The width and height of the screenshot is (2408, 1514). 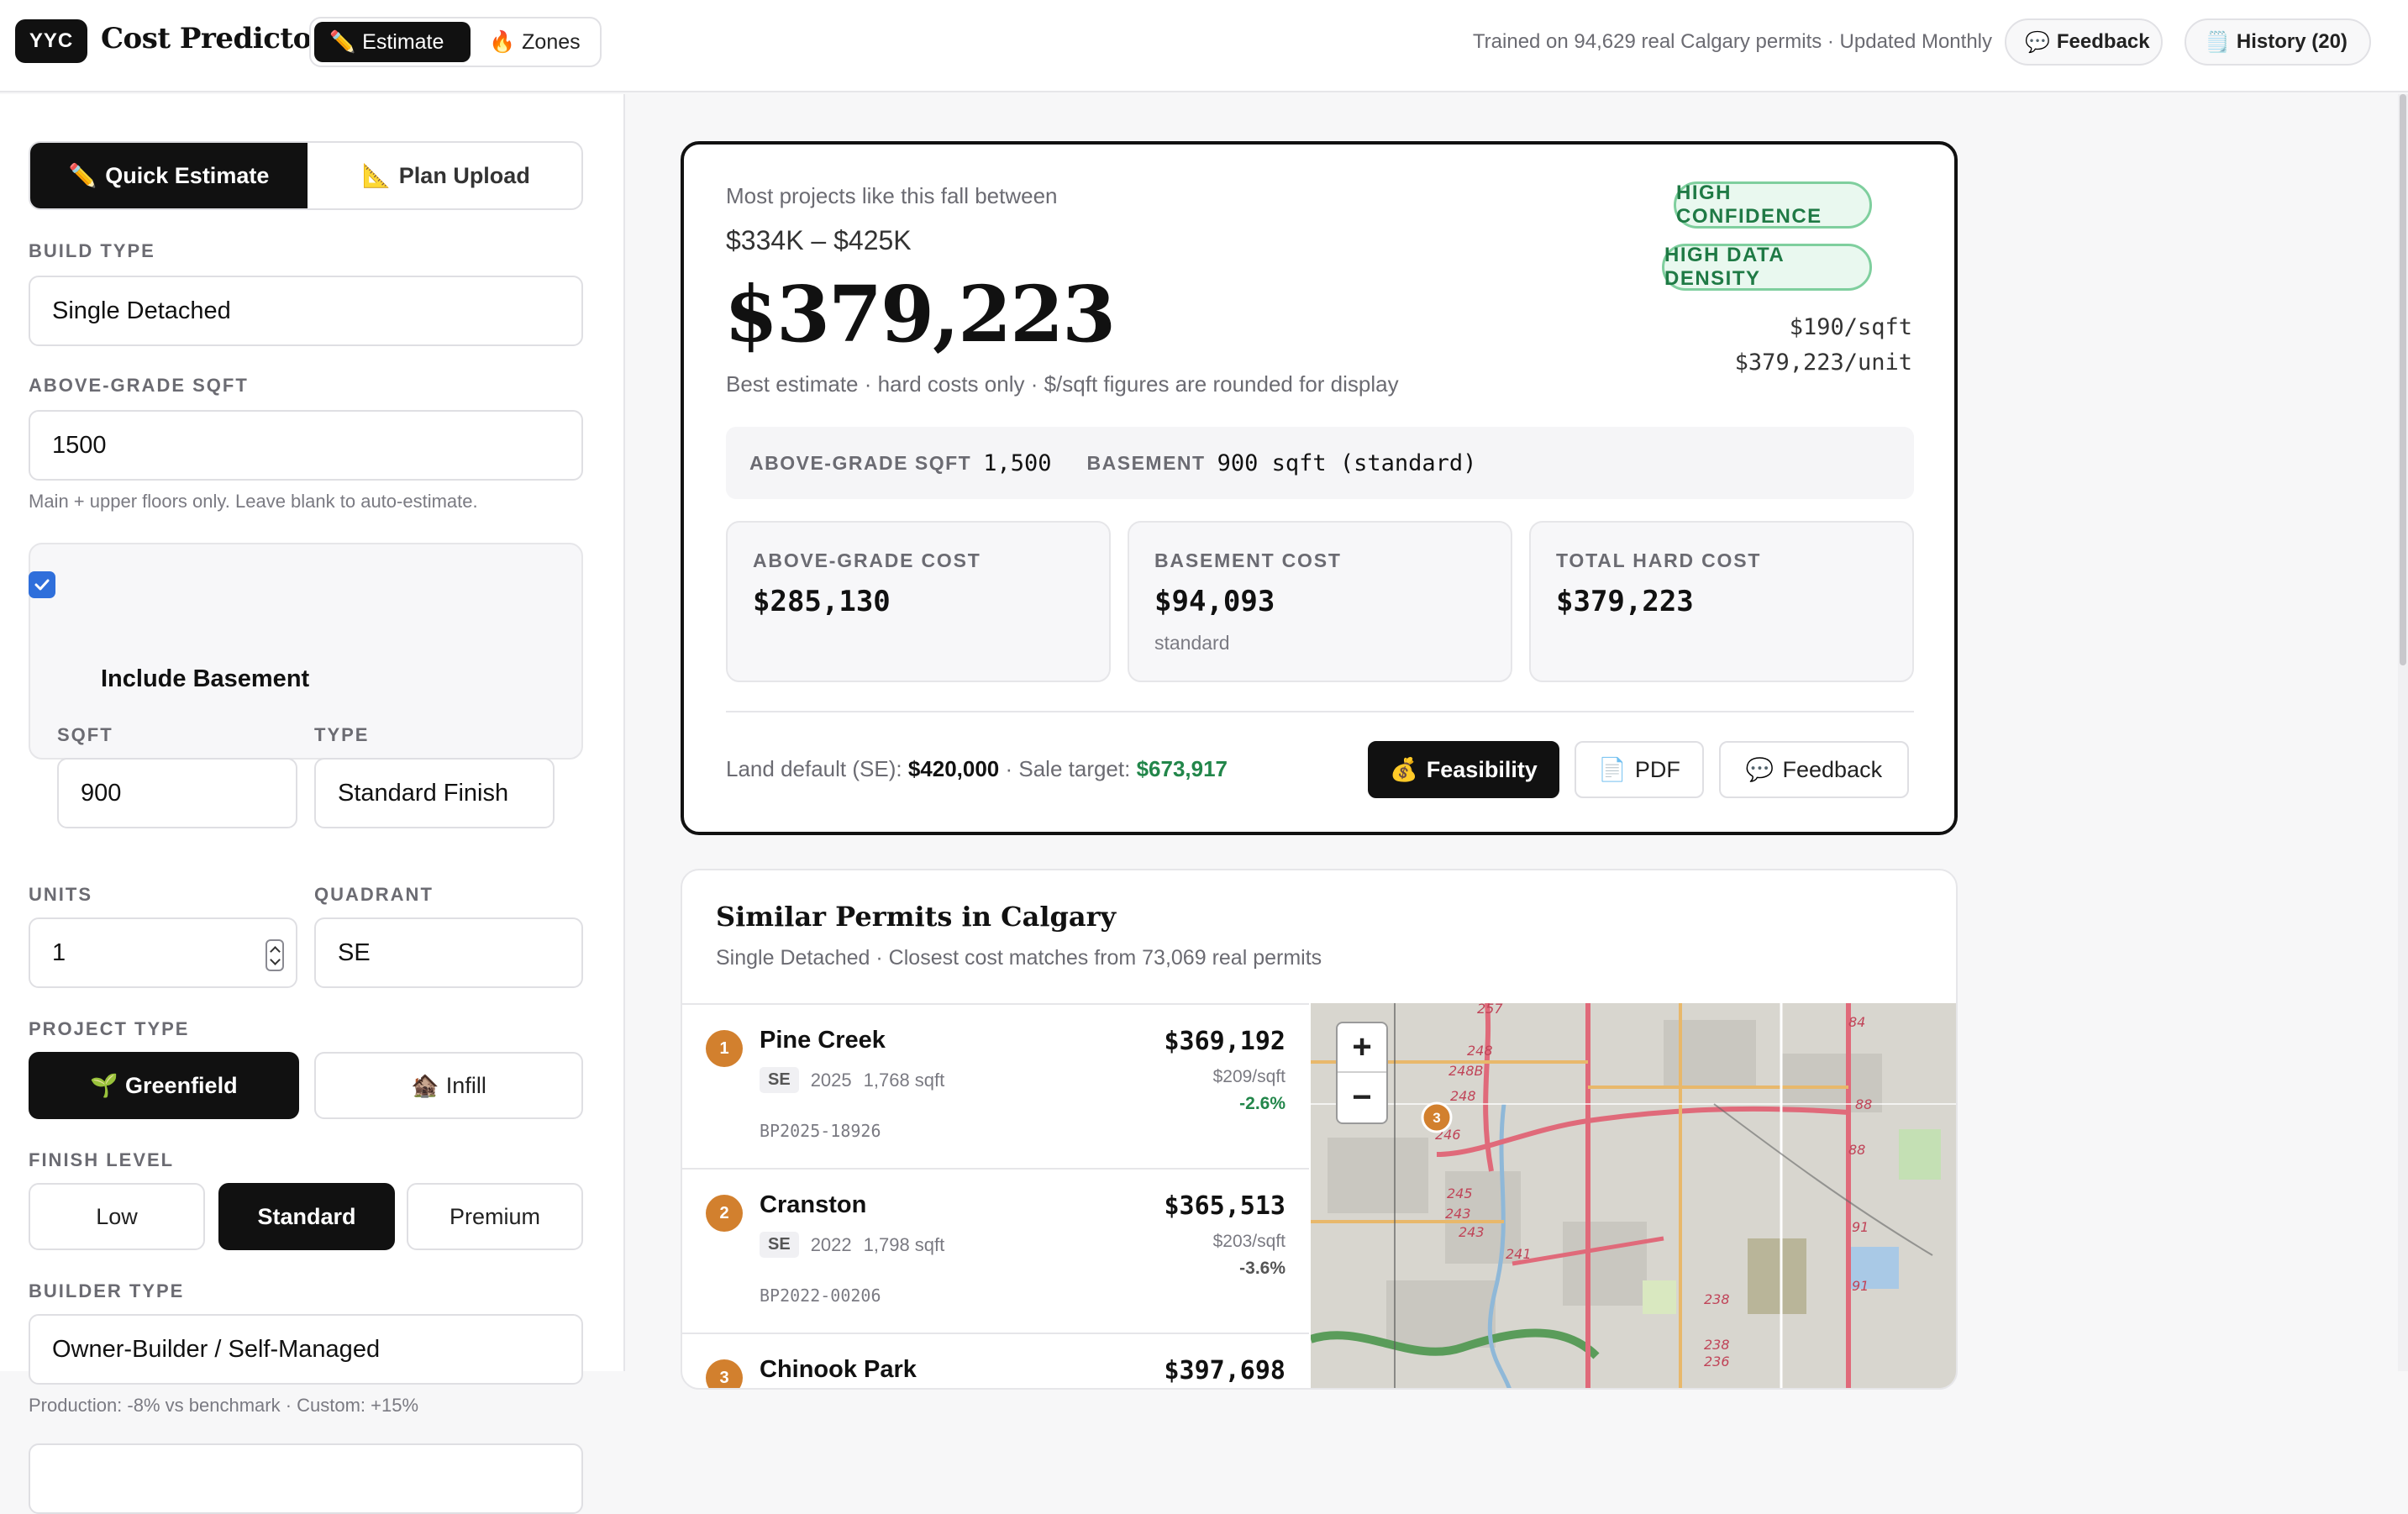 What do you see at coordinates (1773, 205) in the screenshot?
I see `confidence-badge: HIGH CONFIDENCE` at bounding box center [1773, 205].